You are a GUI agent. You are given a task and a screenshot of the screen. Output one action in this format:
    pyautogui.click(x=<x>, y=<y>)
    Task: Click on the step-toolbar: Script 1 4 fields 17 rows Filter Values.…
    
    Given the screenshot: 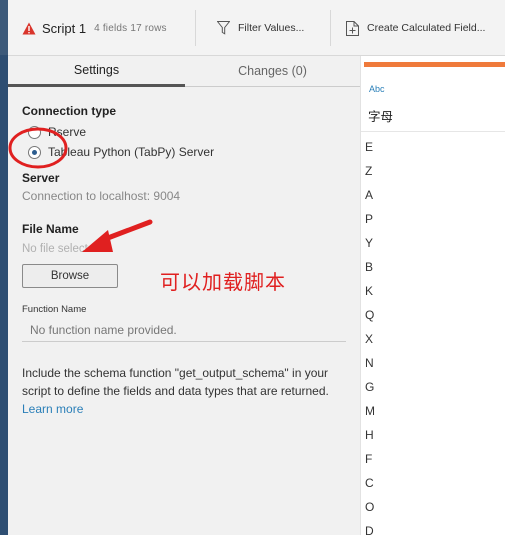 What is the action you would take?
    pyautogui.click(x=256, y=28)
    